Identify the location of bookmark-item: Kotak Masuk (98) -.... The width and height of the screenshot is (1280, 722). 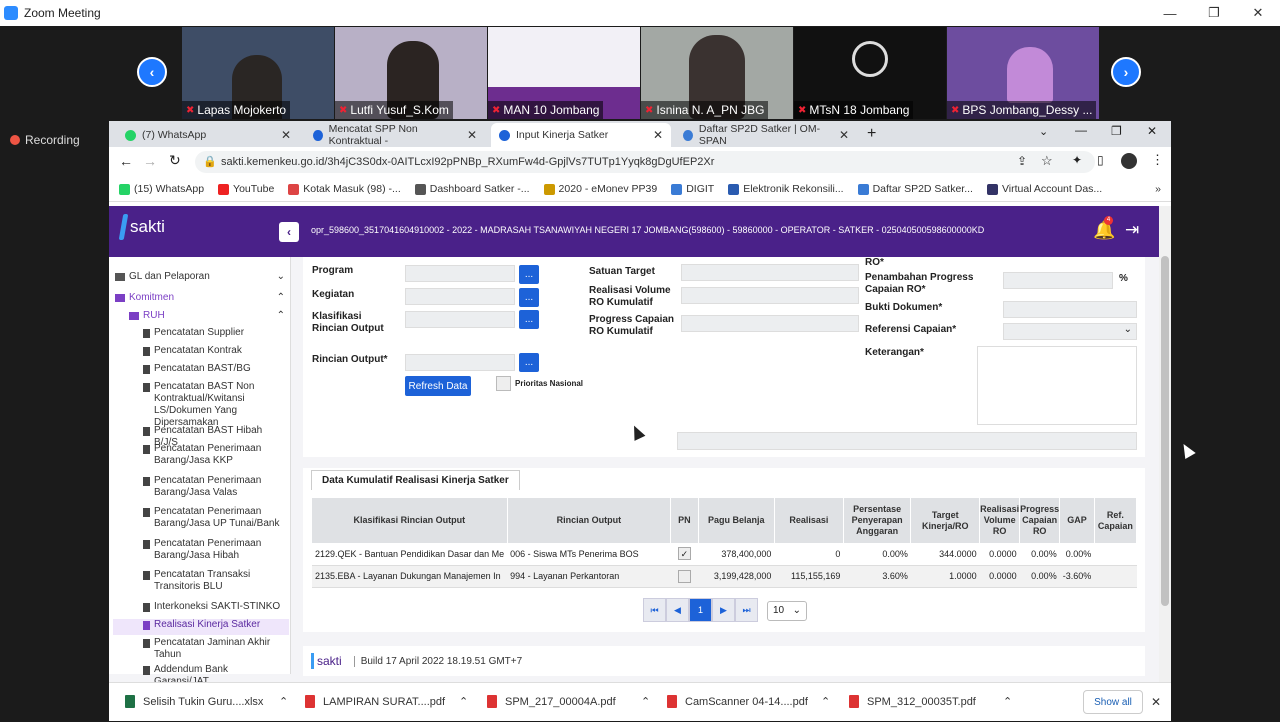
(344, 189).